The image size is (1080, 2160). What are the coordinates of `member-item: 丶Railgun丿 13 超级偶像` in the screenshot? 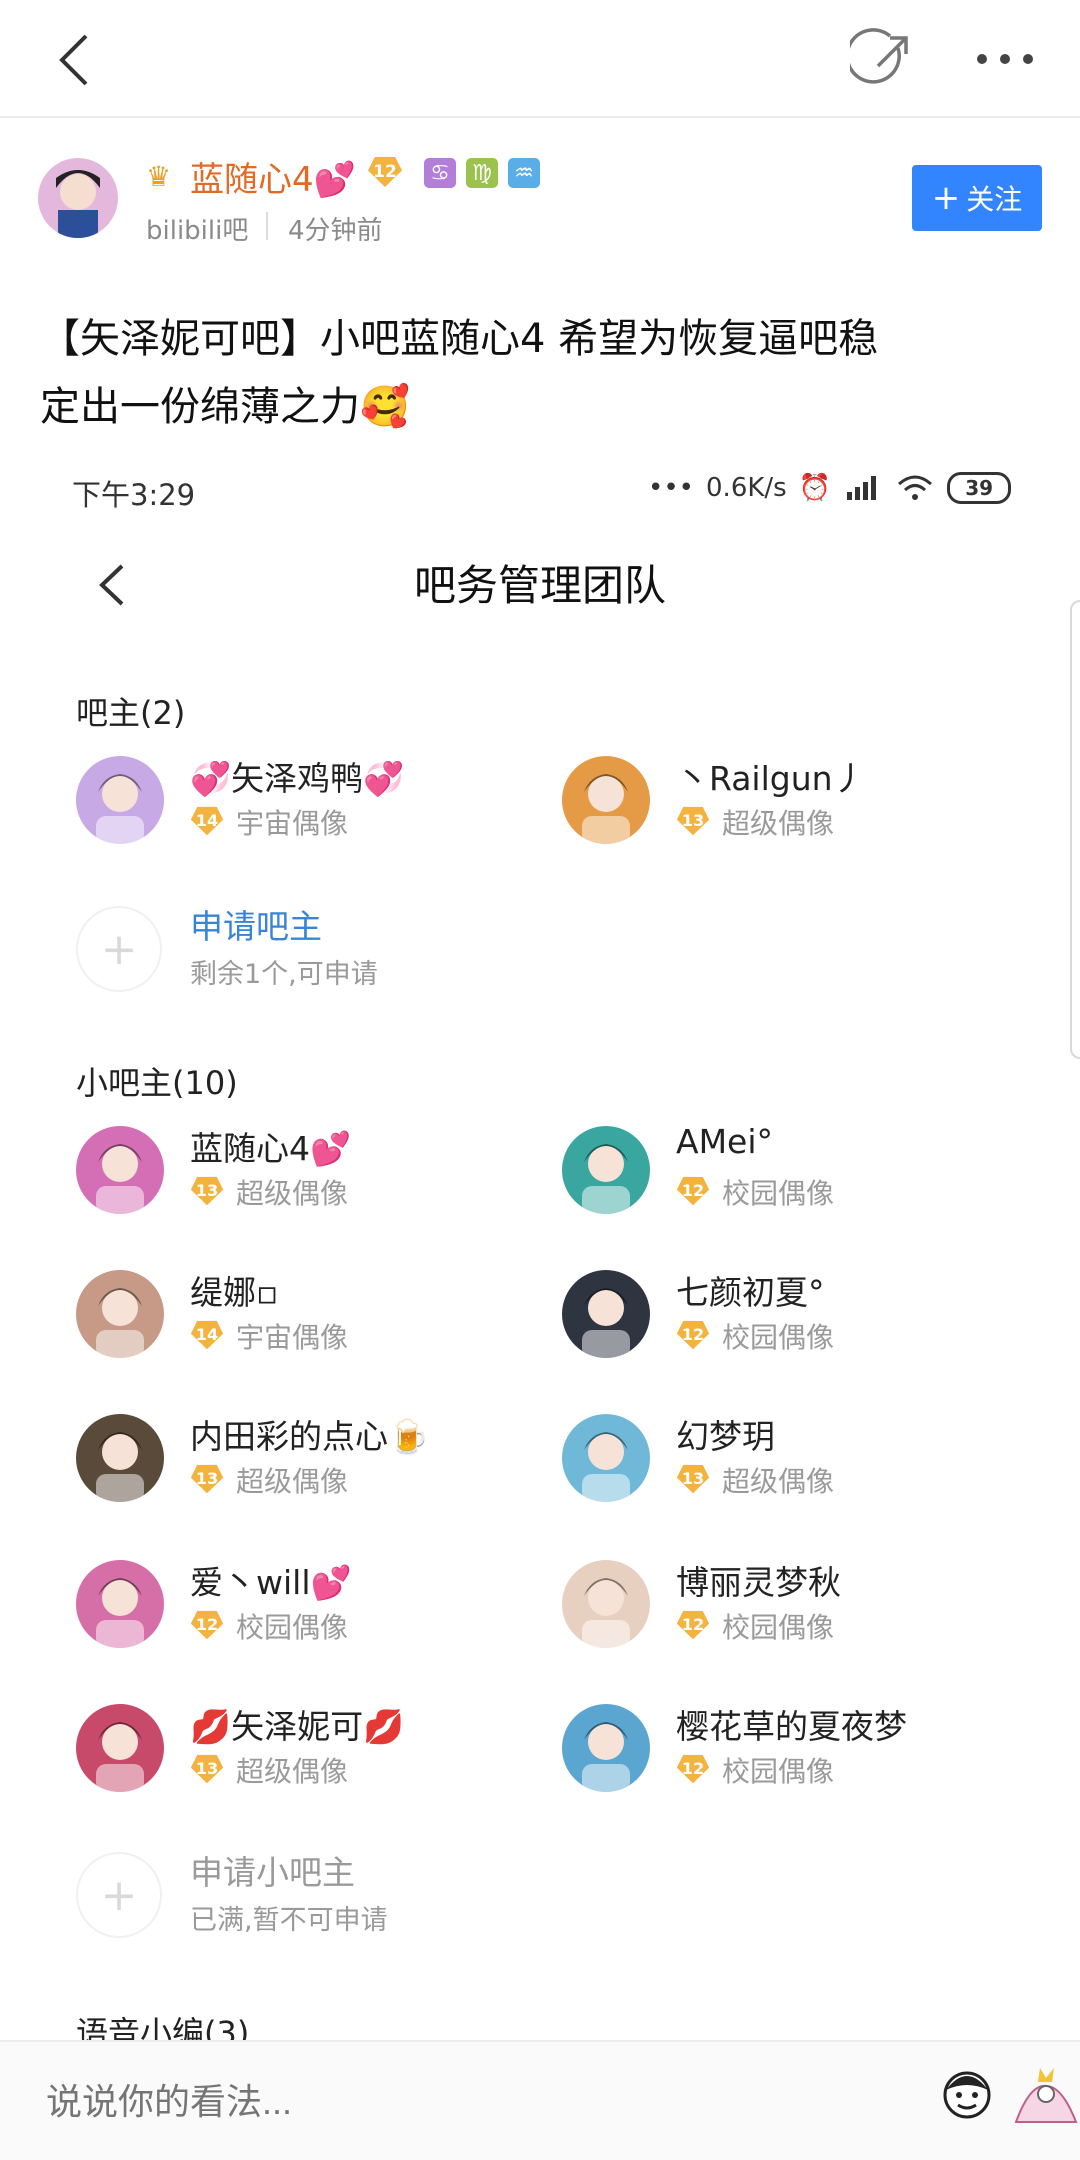 It's located at (792, 798).